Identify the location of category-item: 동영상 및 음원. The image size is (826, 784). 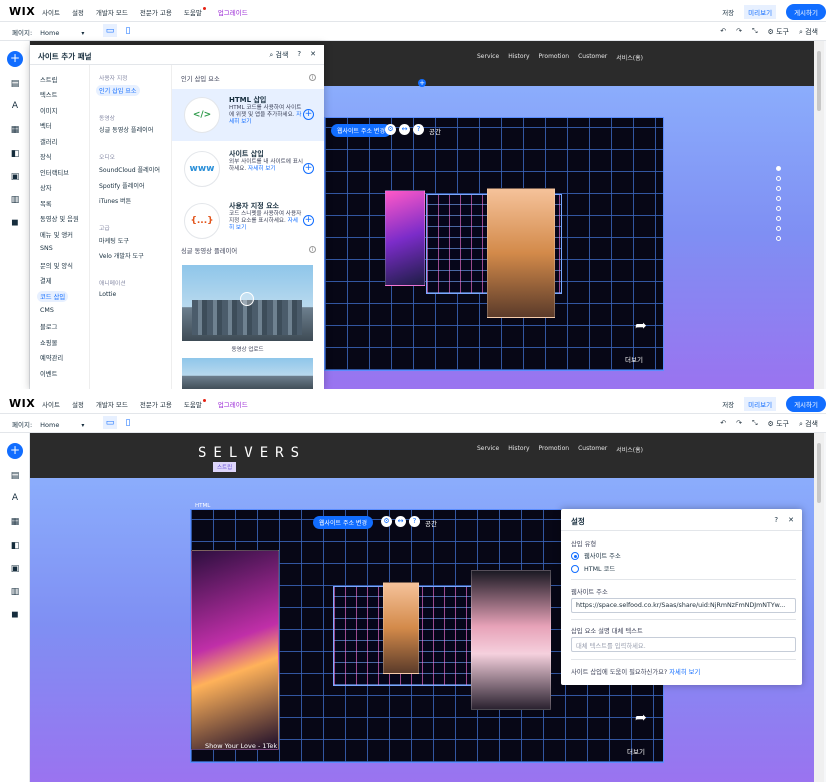
(59, 218).